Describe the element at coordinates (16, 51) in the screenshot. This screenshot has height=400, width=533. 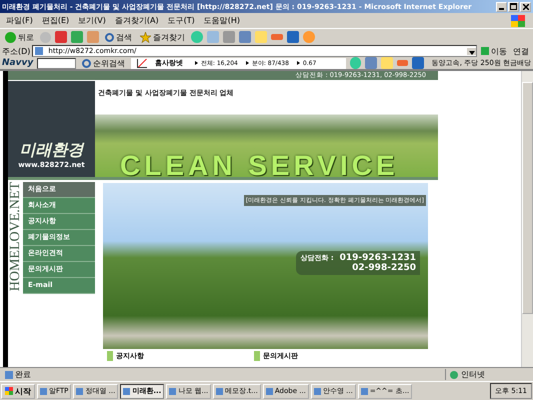
I see `address-label: 주소(D)` at that location.